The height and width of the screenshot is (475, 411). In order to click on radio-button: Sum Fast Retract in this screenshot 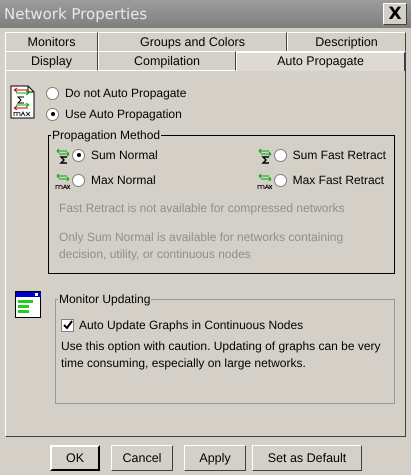, I will do `click(330, 155)`.